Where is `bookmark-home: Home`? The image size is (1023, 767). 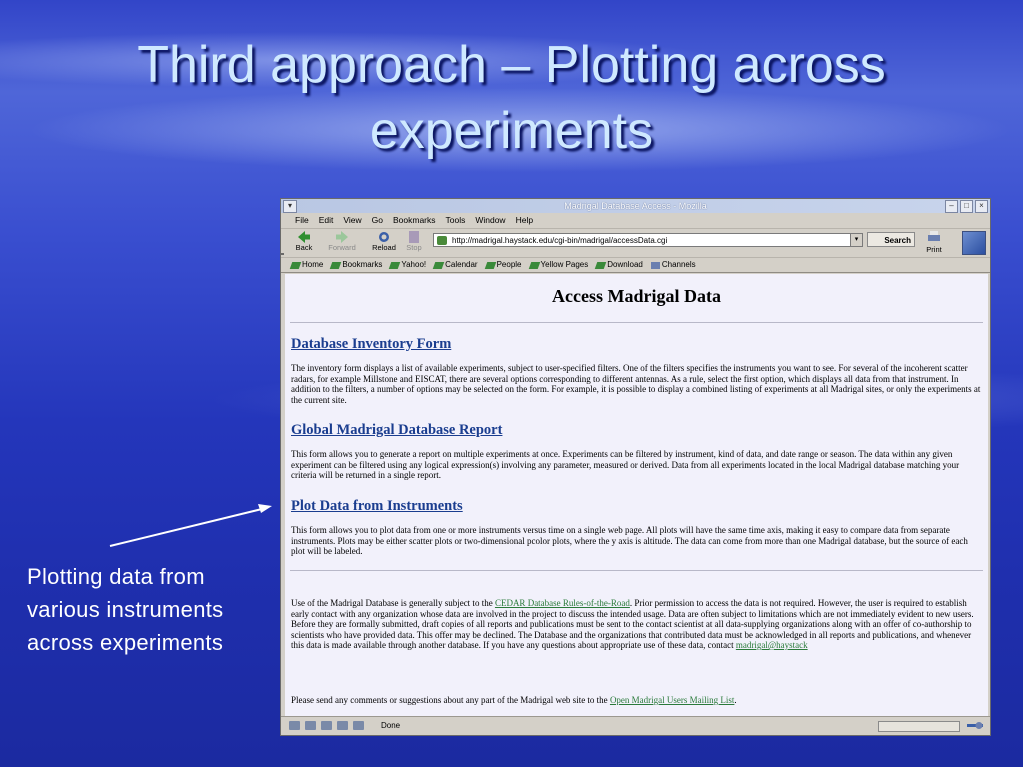 bookmark-home: Home is located at coordinates (306, 265).